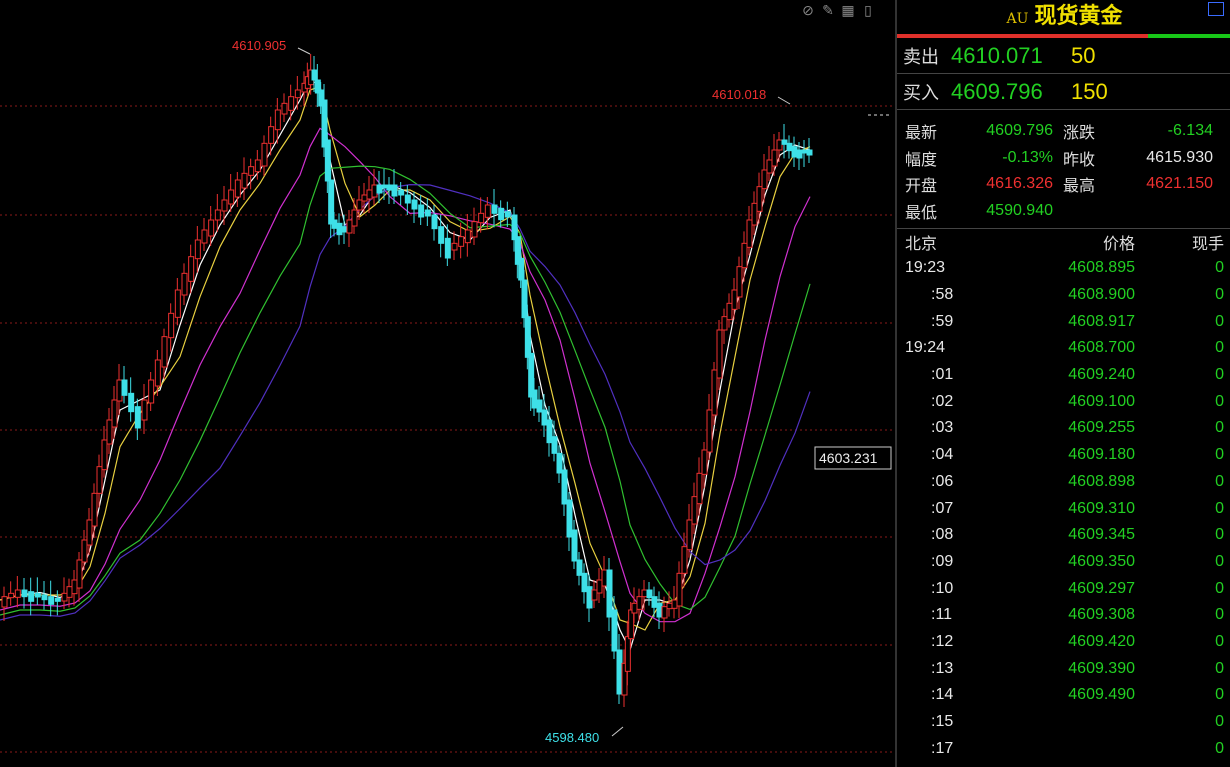  What do you see at coordinates (838, 10) in the screenshot?
I see `chart-toolbar: ⊘ ✎ ▦ ▯` at bounding box center [838, 10].